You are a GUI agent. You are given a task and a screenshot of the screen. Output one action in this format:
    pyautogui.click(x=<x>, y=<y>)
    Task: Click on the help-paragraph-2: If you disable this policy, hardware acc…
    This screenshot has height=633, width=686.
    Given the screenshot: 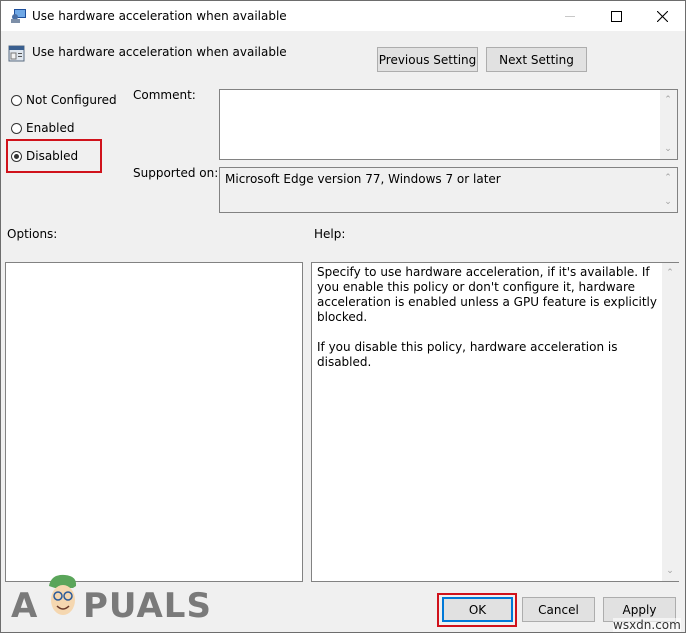 What is the action you would take?
    pyautogui.click(x=467, y=354)
    